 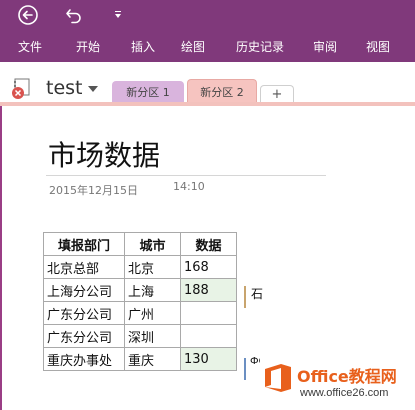 What do you see at coordinates (208, 359) in the screenshot?
I see `table-cell-highlighted: 130` at bounding box center [208, 359].